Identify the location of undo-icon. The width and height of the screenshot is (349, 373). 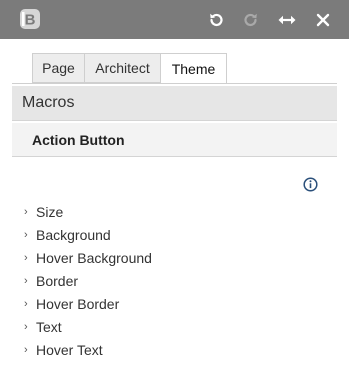
(216, 20).